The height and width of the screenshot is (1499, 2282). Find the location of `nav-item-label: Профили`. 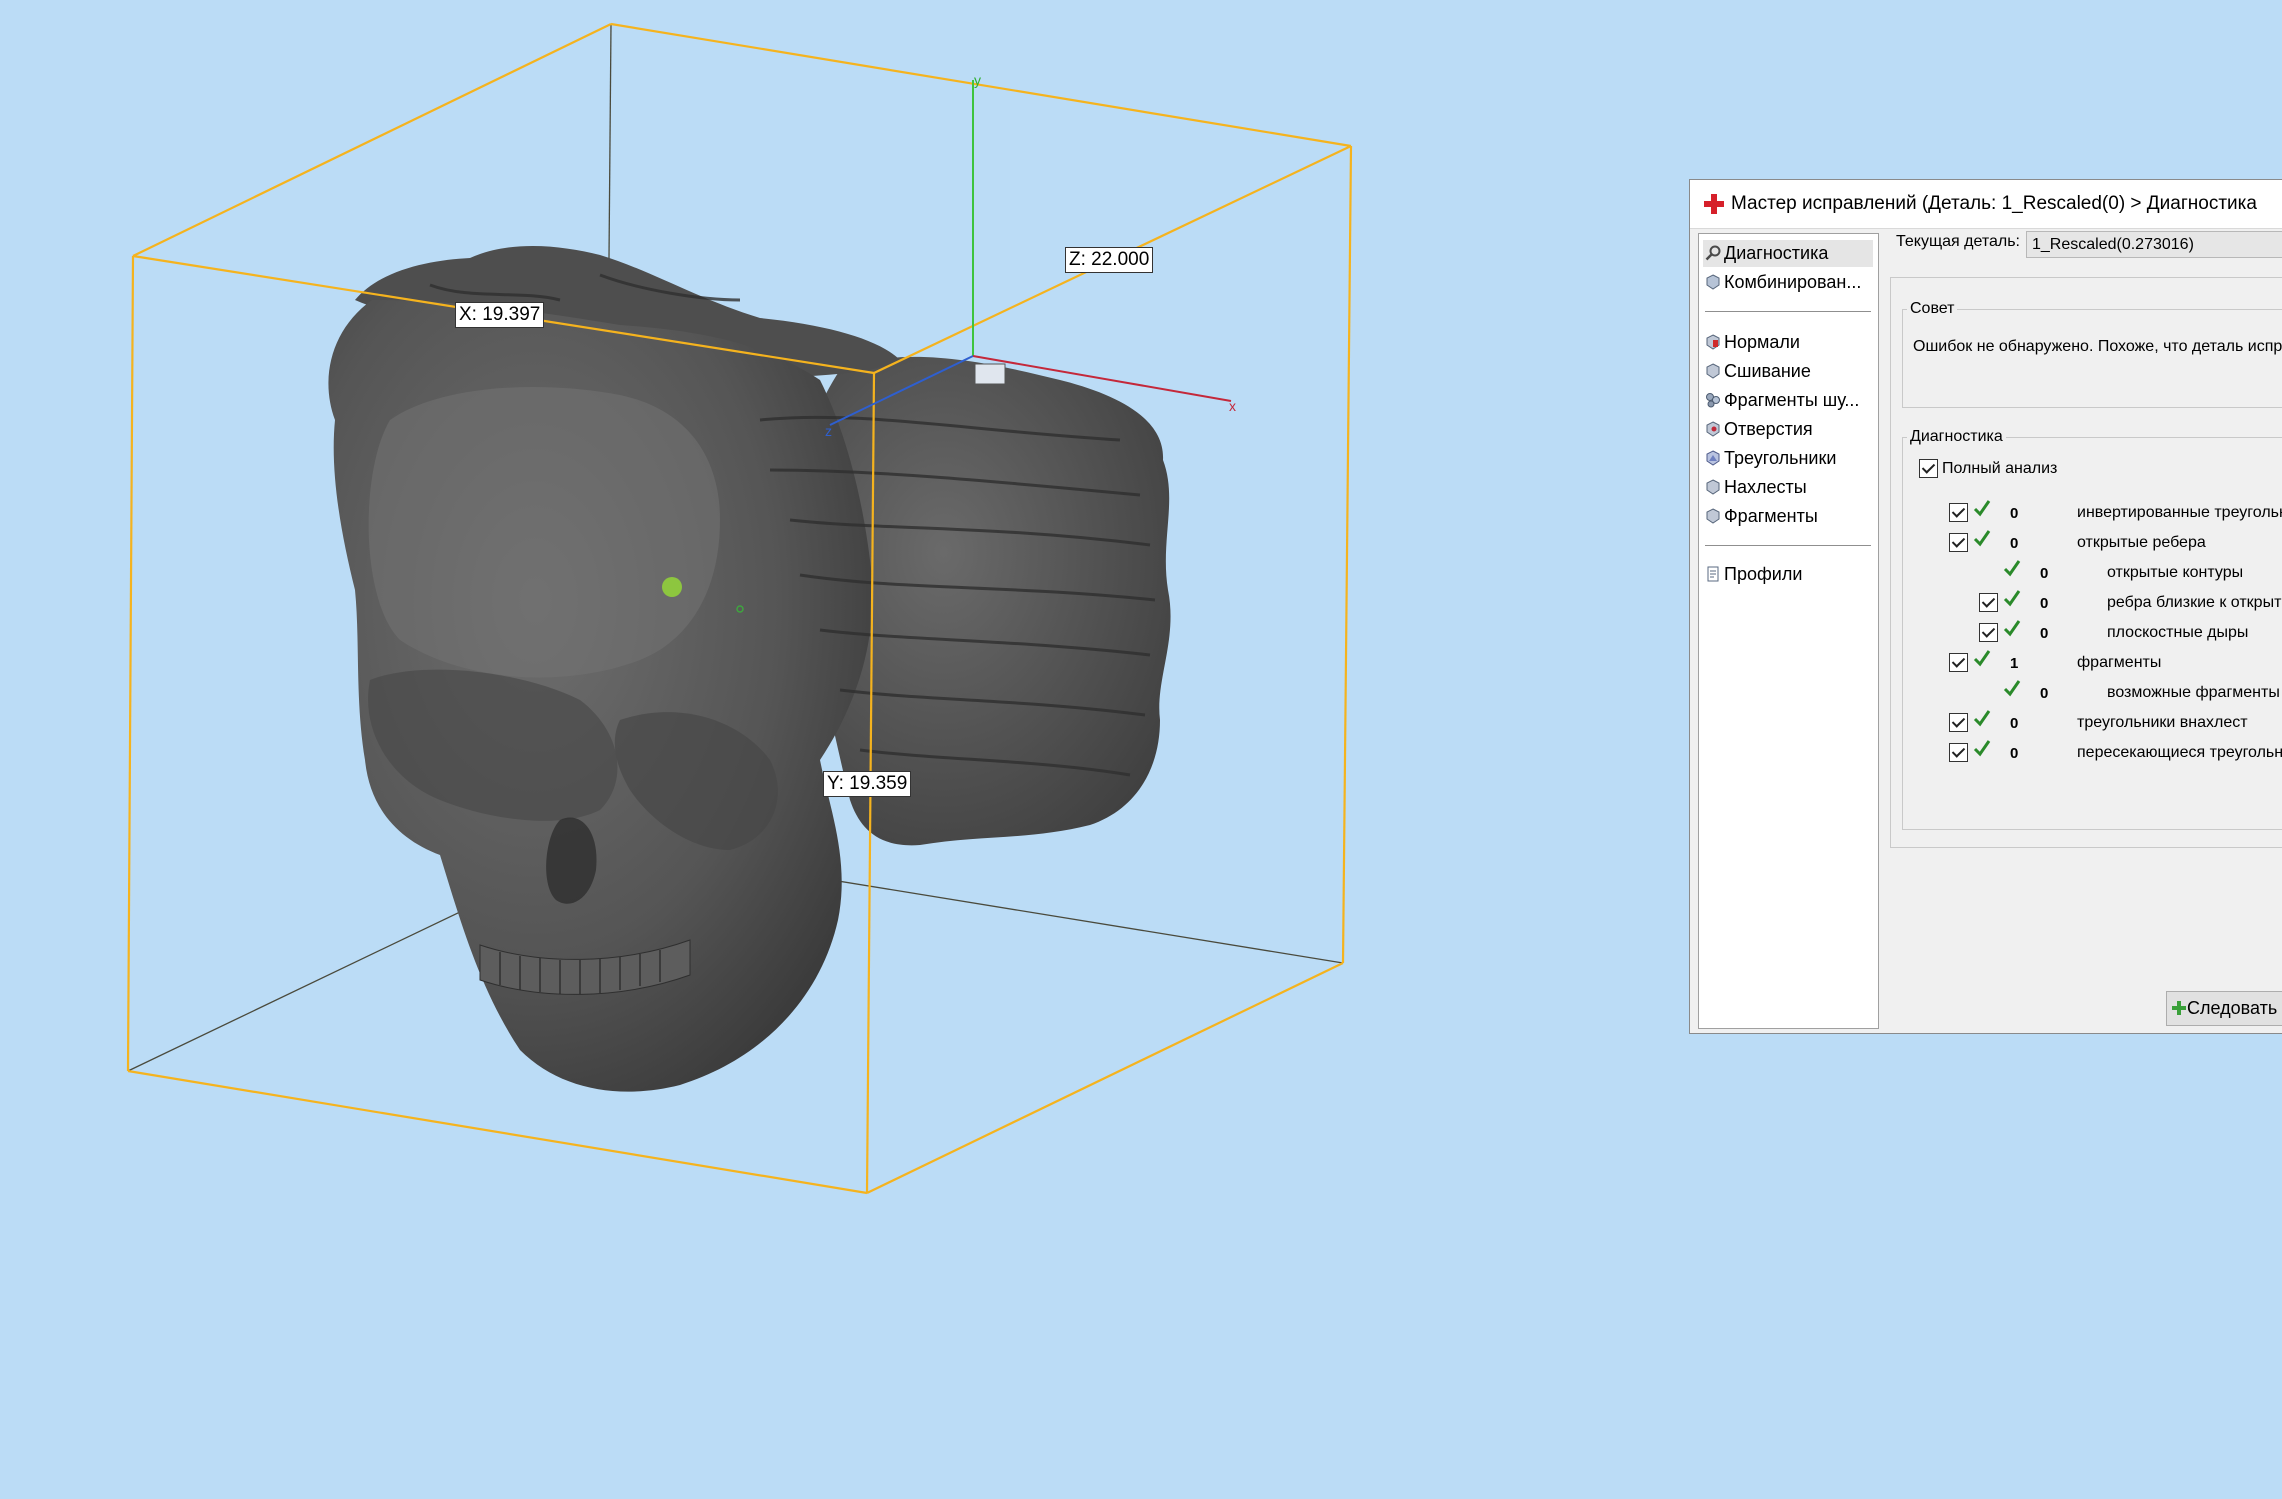

nav-item-label: Профили is located at coordinates (1763, 574).